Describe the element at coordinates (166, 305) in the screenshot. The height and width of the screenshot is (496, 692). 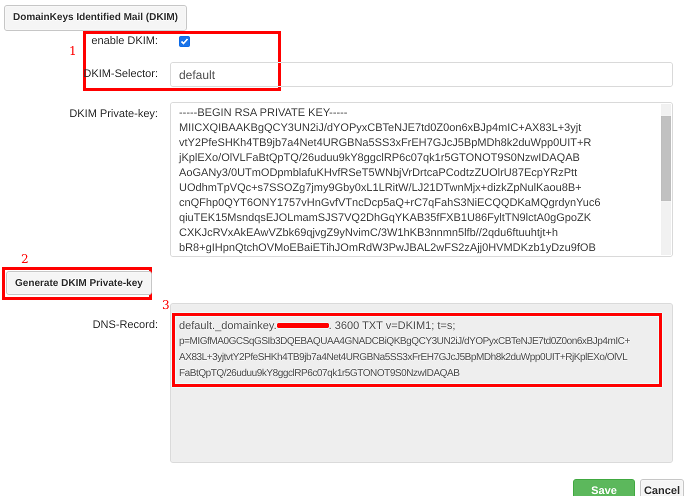
I see `annotation-number: 3` at that location.